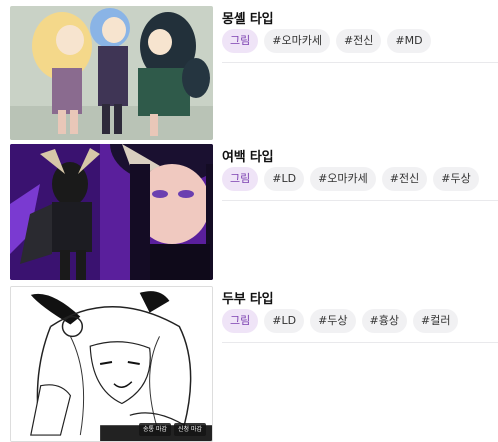  I want to click on tag-list: 그림 #LD #두상 #흉상 #컬러, so click(340, 321).